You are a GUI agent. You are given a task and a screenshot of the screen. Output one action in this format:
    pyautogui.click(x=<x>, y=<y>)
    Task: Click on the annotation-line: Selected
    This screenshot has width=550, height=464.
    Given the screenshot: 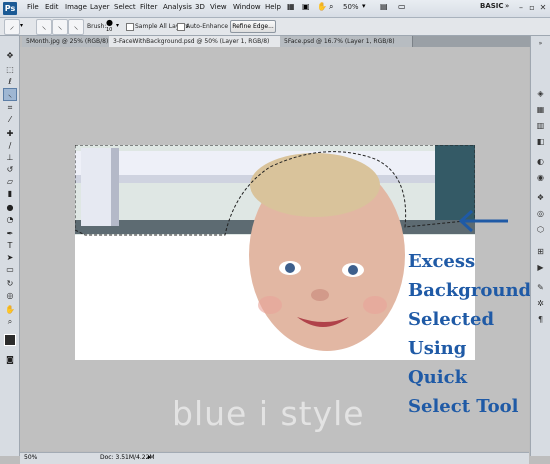 What is the action you would take?
    pyautogui.click(x=451, y=319)
    